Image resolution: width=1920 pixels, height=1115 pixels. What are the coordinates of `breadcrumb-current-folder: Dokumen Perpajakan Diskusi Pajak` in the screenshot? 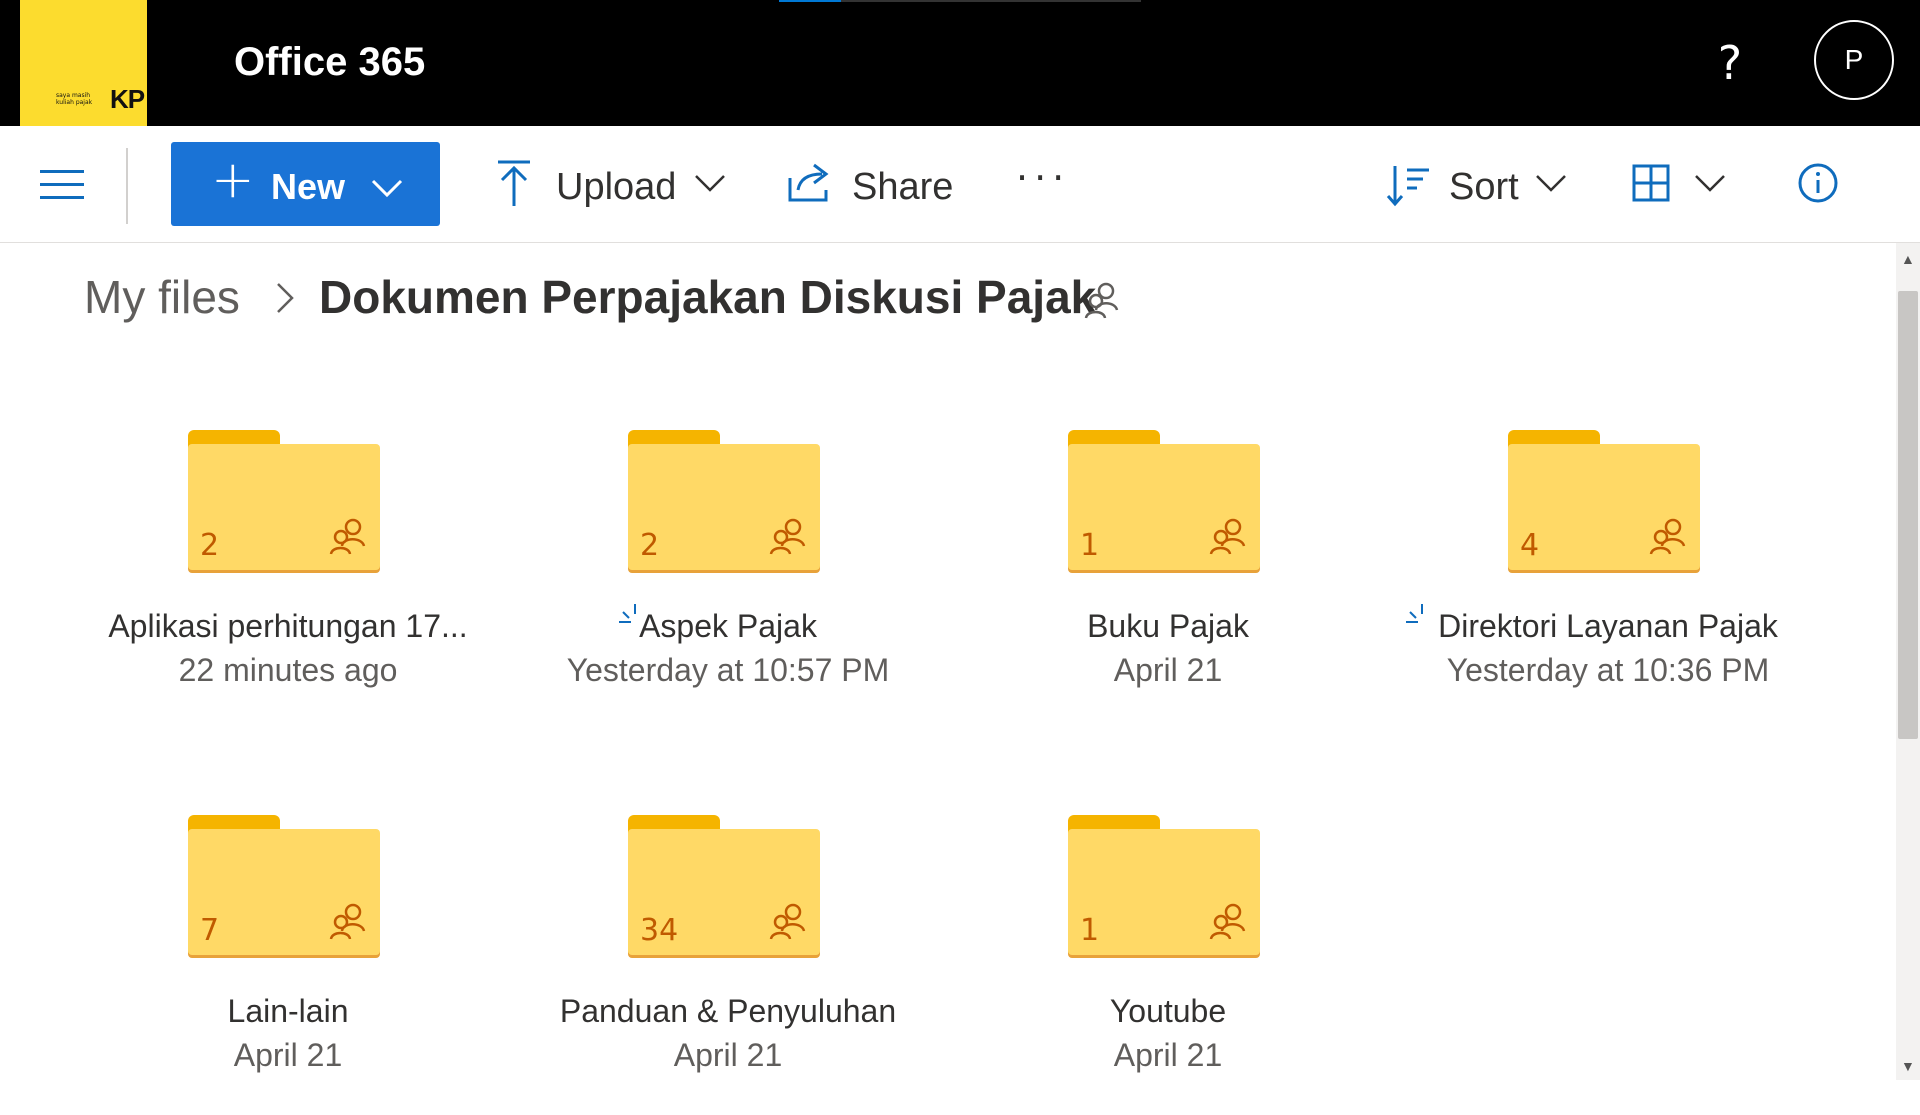 It's located at (707, 297).